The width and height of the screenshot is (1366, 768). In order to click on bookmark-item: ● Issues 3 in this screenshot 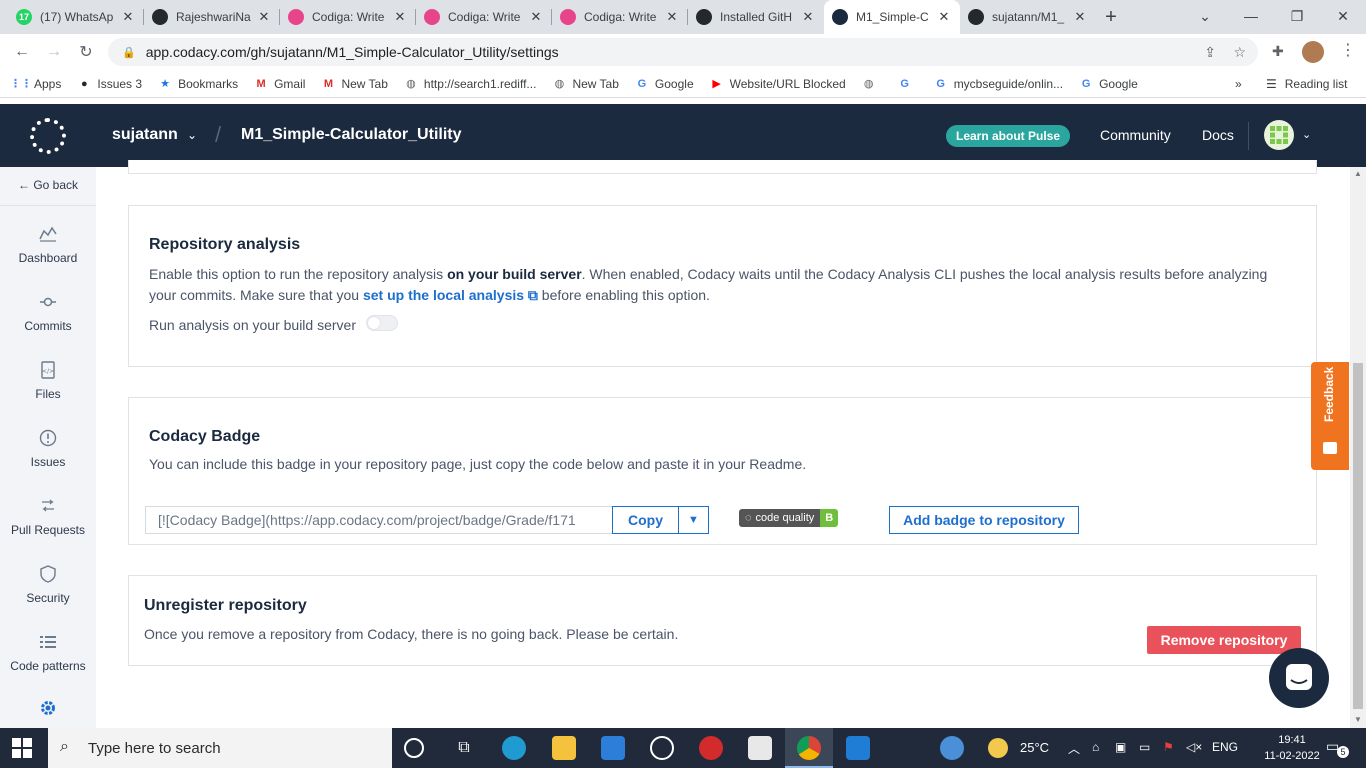, I will do `click(109, 84)`.